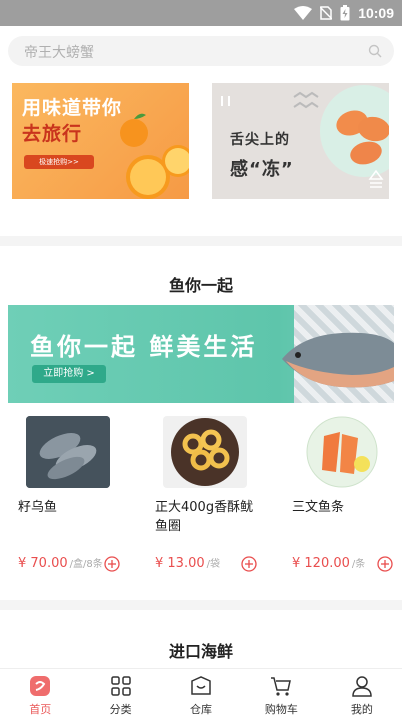 This screenshot has width=402, height=719. I want to click on search-icon, so click(375, 51).